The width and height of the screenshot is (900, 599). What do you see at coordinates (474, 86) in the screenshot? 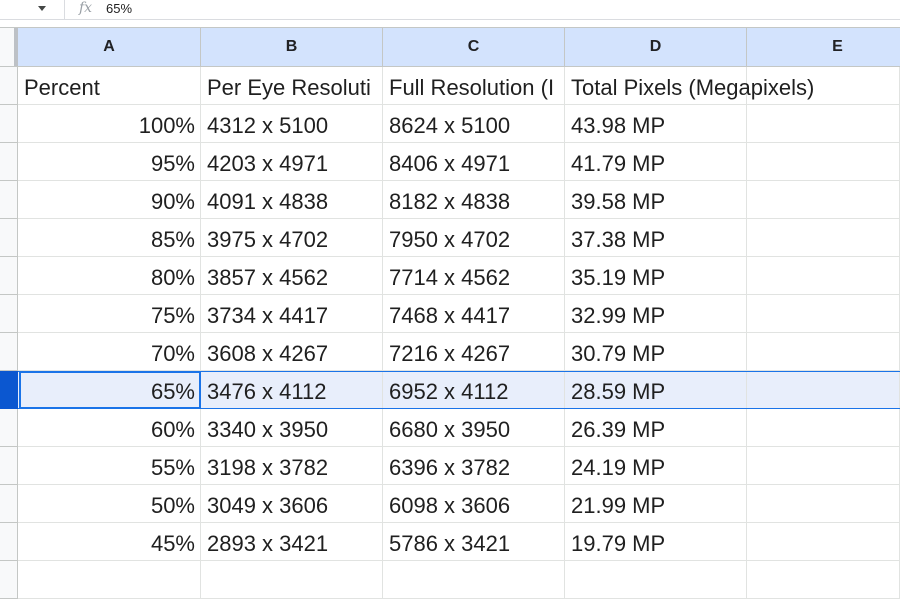
I see `header-cell: Full Resolution (I` at bounding box center [474, 86].